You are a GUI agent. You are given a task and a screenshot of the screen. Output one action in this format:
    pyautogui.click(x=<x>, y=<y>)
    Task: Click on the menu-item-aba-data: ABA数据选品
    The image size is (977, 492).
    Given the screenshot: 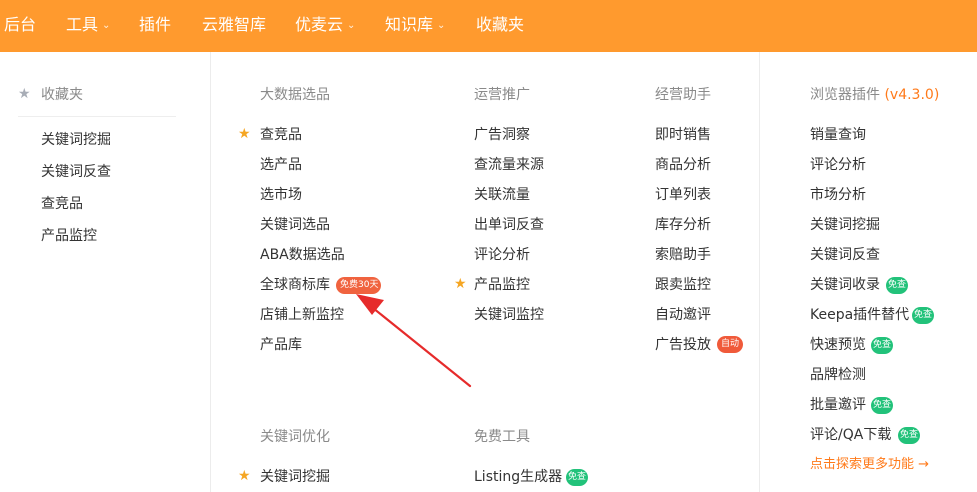 What is the action you would take?
    pyautogui.click(x=302, y=255)
    